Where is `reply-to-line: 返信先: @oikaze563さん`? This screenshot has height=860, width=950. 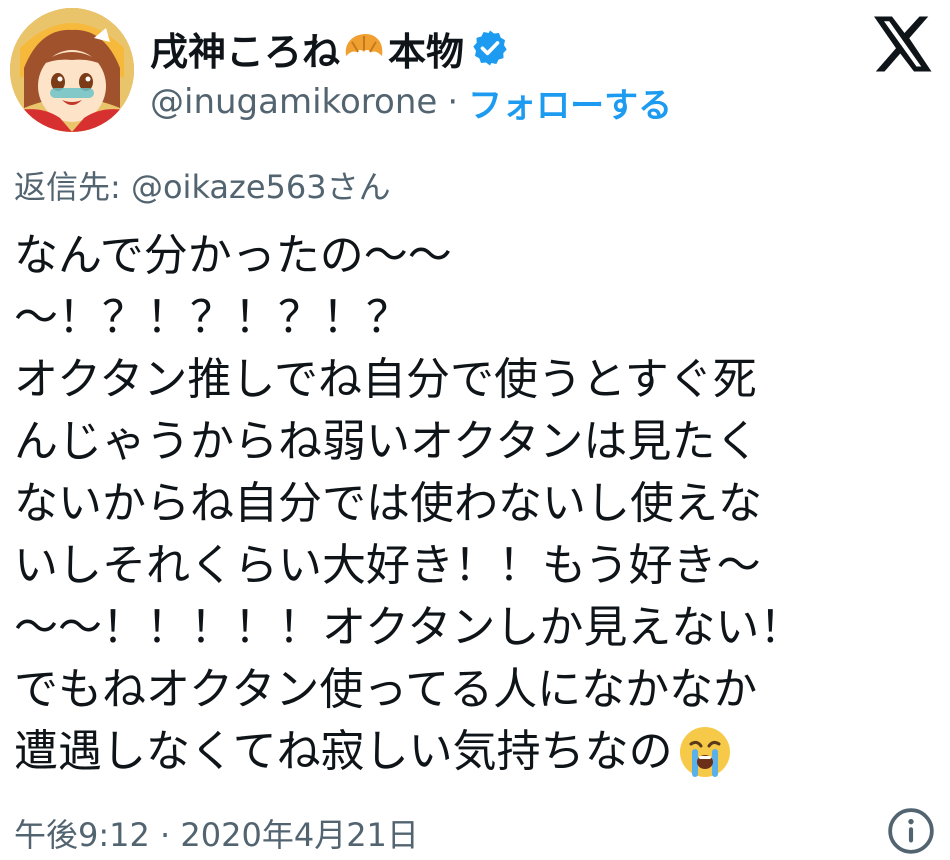
reply-to-line: 返信先: @oikaze563さん is located at coordinates (202, 185).